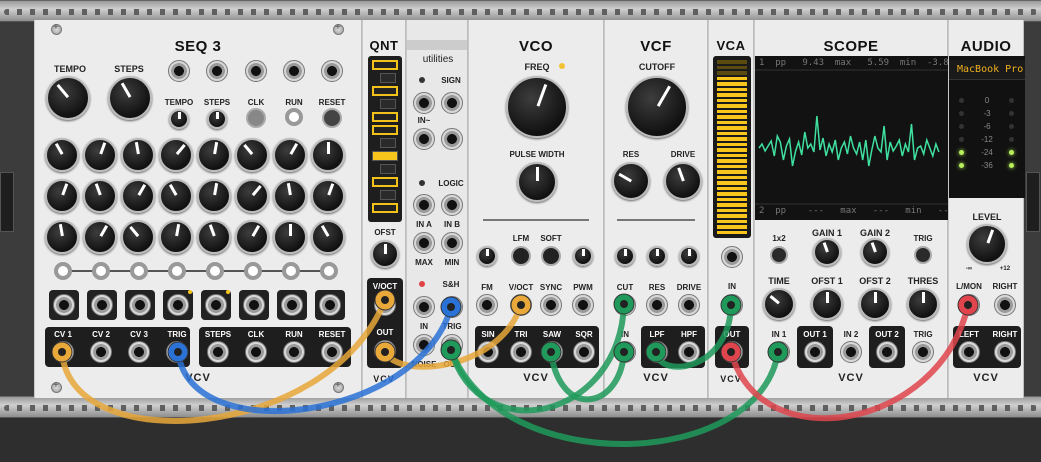 The height and width of the screenshot is (462, 1041). What do you see at coordinates (487, 305) in the screenshot?
I see `fm-jack` at bounding box center [487, 305].